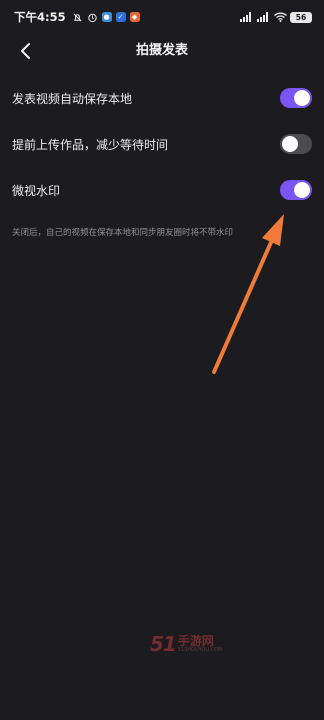  I want to click on watermark-url: 51SHOUYOU.COM, so click(200, 650).